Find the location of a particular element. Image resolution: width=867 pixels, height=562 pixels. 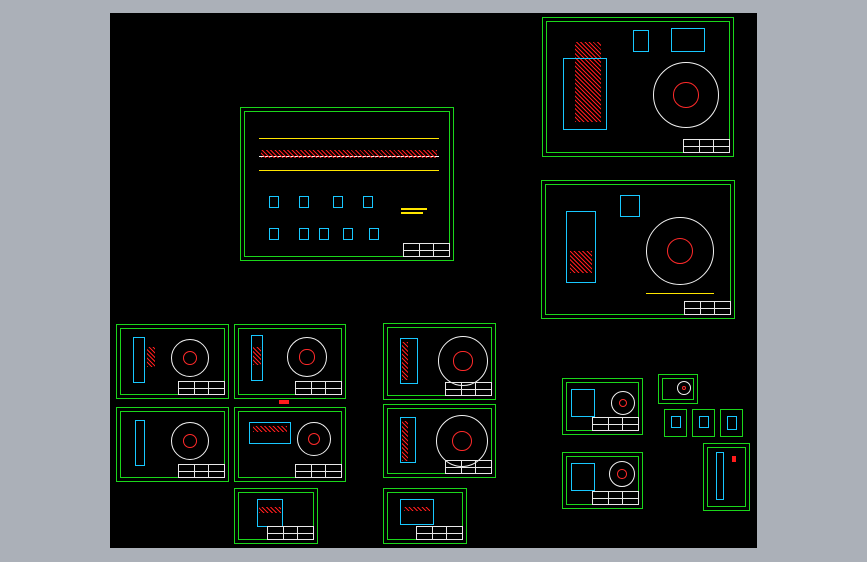

sheet-detail-a is located at coordinates (675, 423).